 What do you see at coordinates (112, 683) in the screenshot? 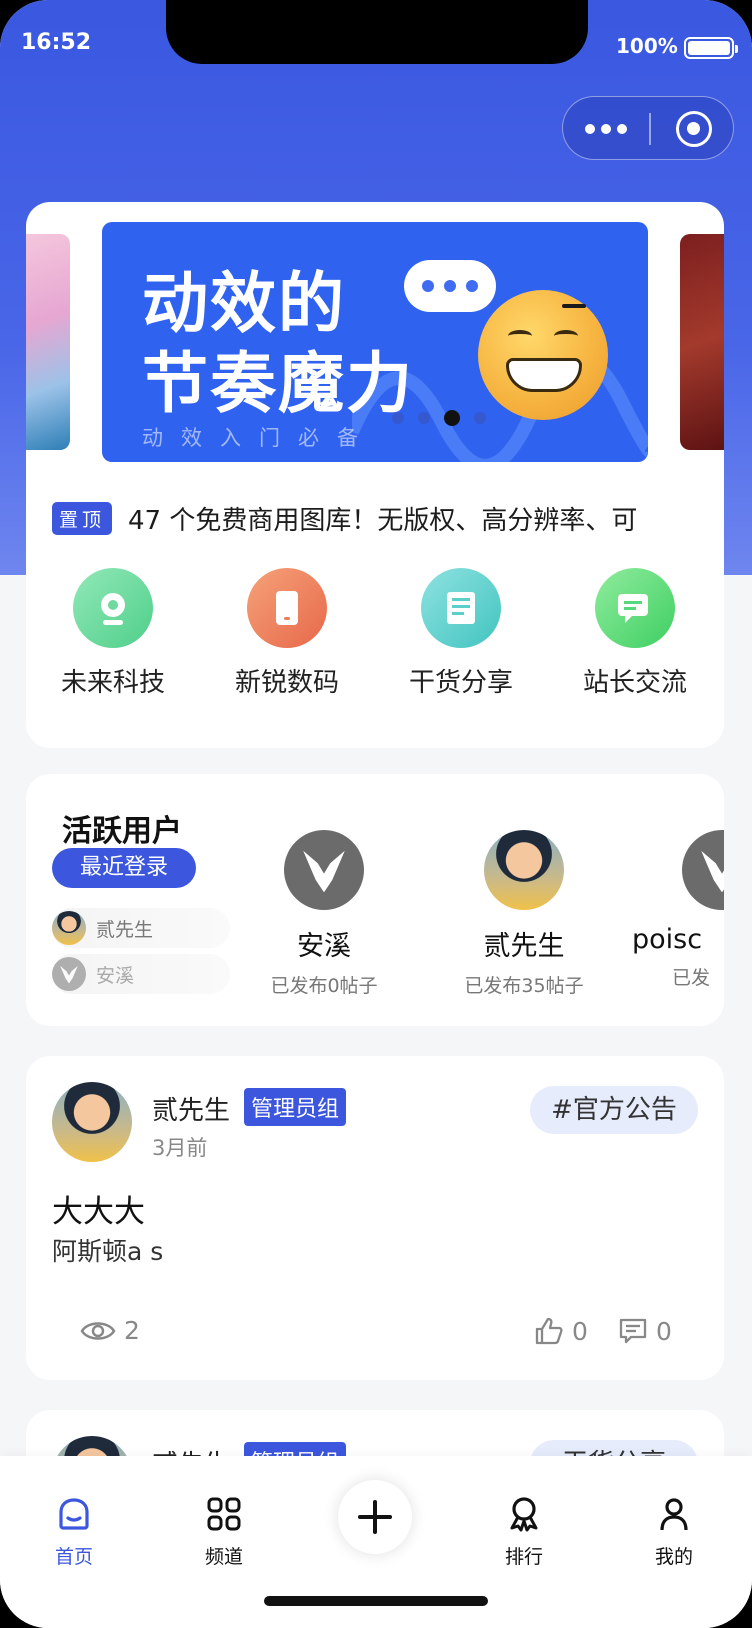
I see `channel-label: 未来科技` at bounding box center [112, 683].